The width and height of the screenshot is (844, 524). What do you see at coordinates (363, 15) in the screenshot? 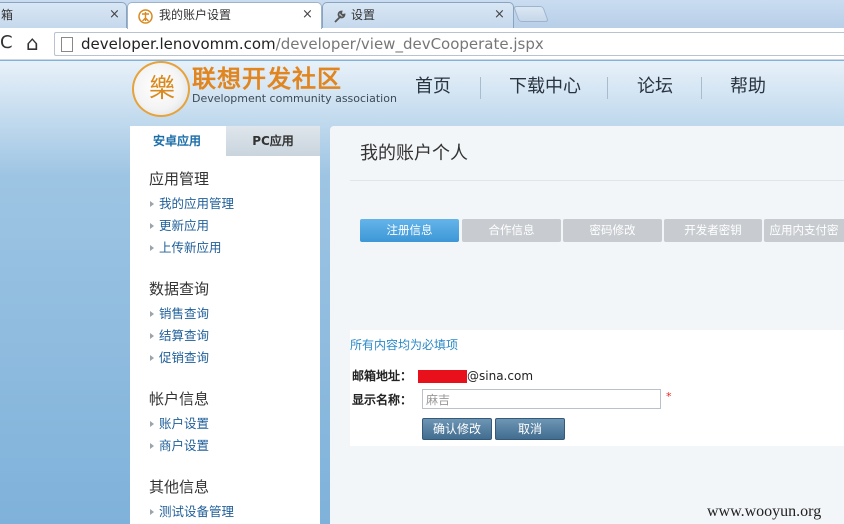
I see `tab-title: 设置` at bounding box center [363, 15].